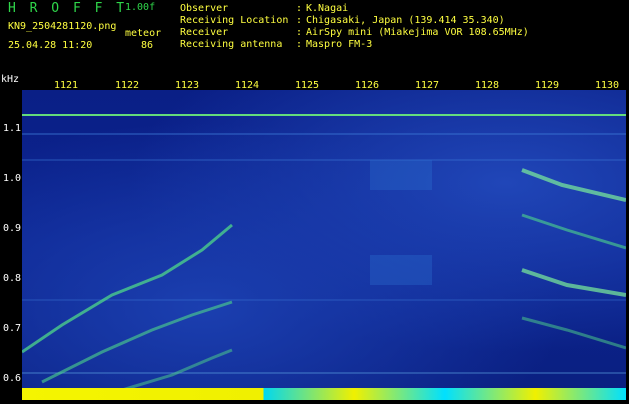 Image resolution: width=629 pixels, height=404 pixels. Describe the element at coordinates (12, 128) in the screenshot. I see `y-tick-label: 1.1` at that location.